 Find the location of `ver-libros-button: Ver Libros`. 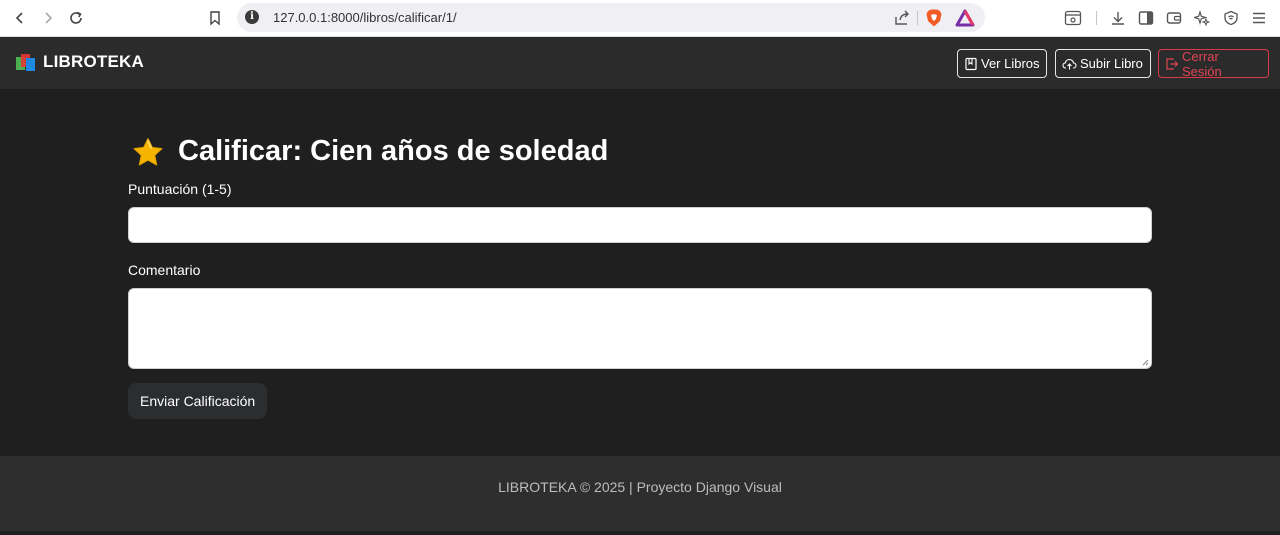

ver-libros-button: Ver Libros is located at coordinates (1002, 63).